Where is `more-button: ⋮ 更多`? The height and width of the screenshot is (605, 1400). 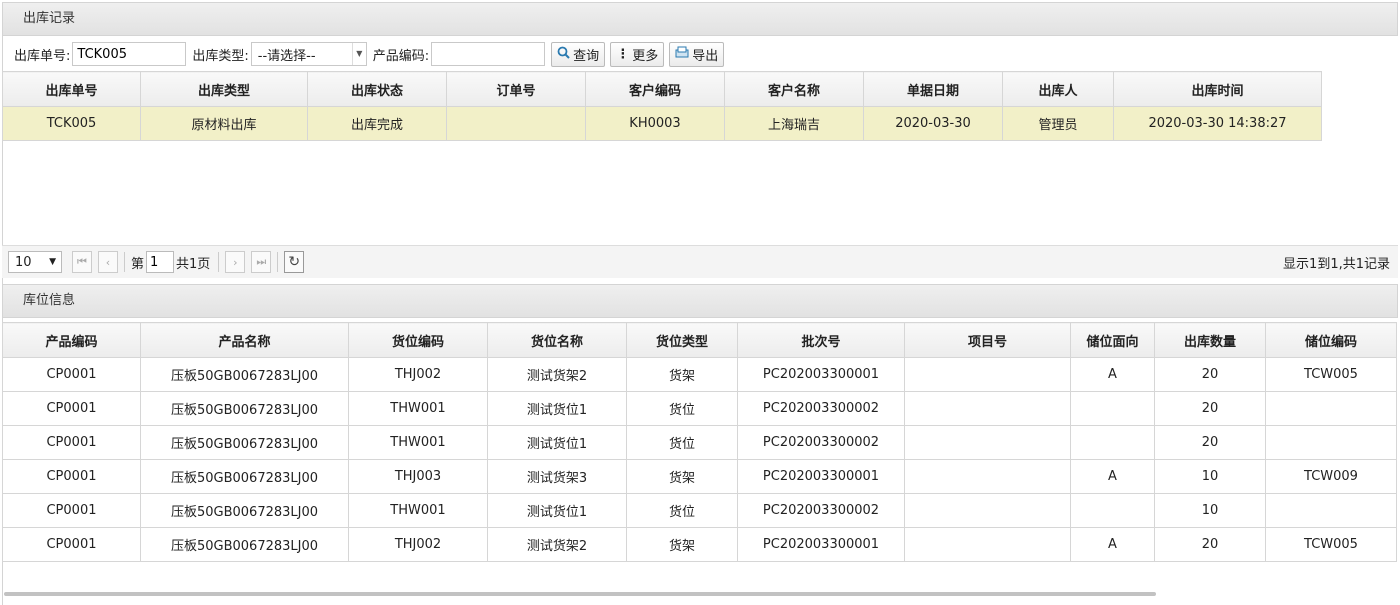 more-button: ⋮ 更多 is located at coordinates (637, 54).